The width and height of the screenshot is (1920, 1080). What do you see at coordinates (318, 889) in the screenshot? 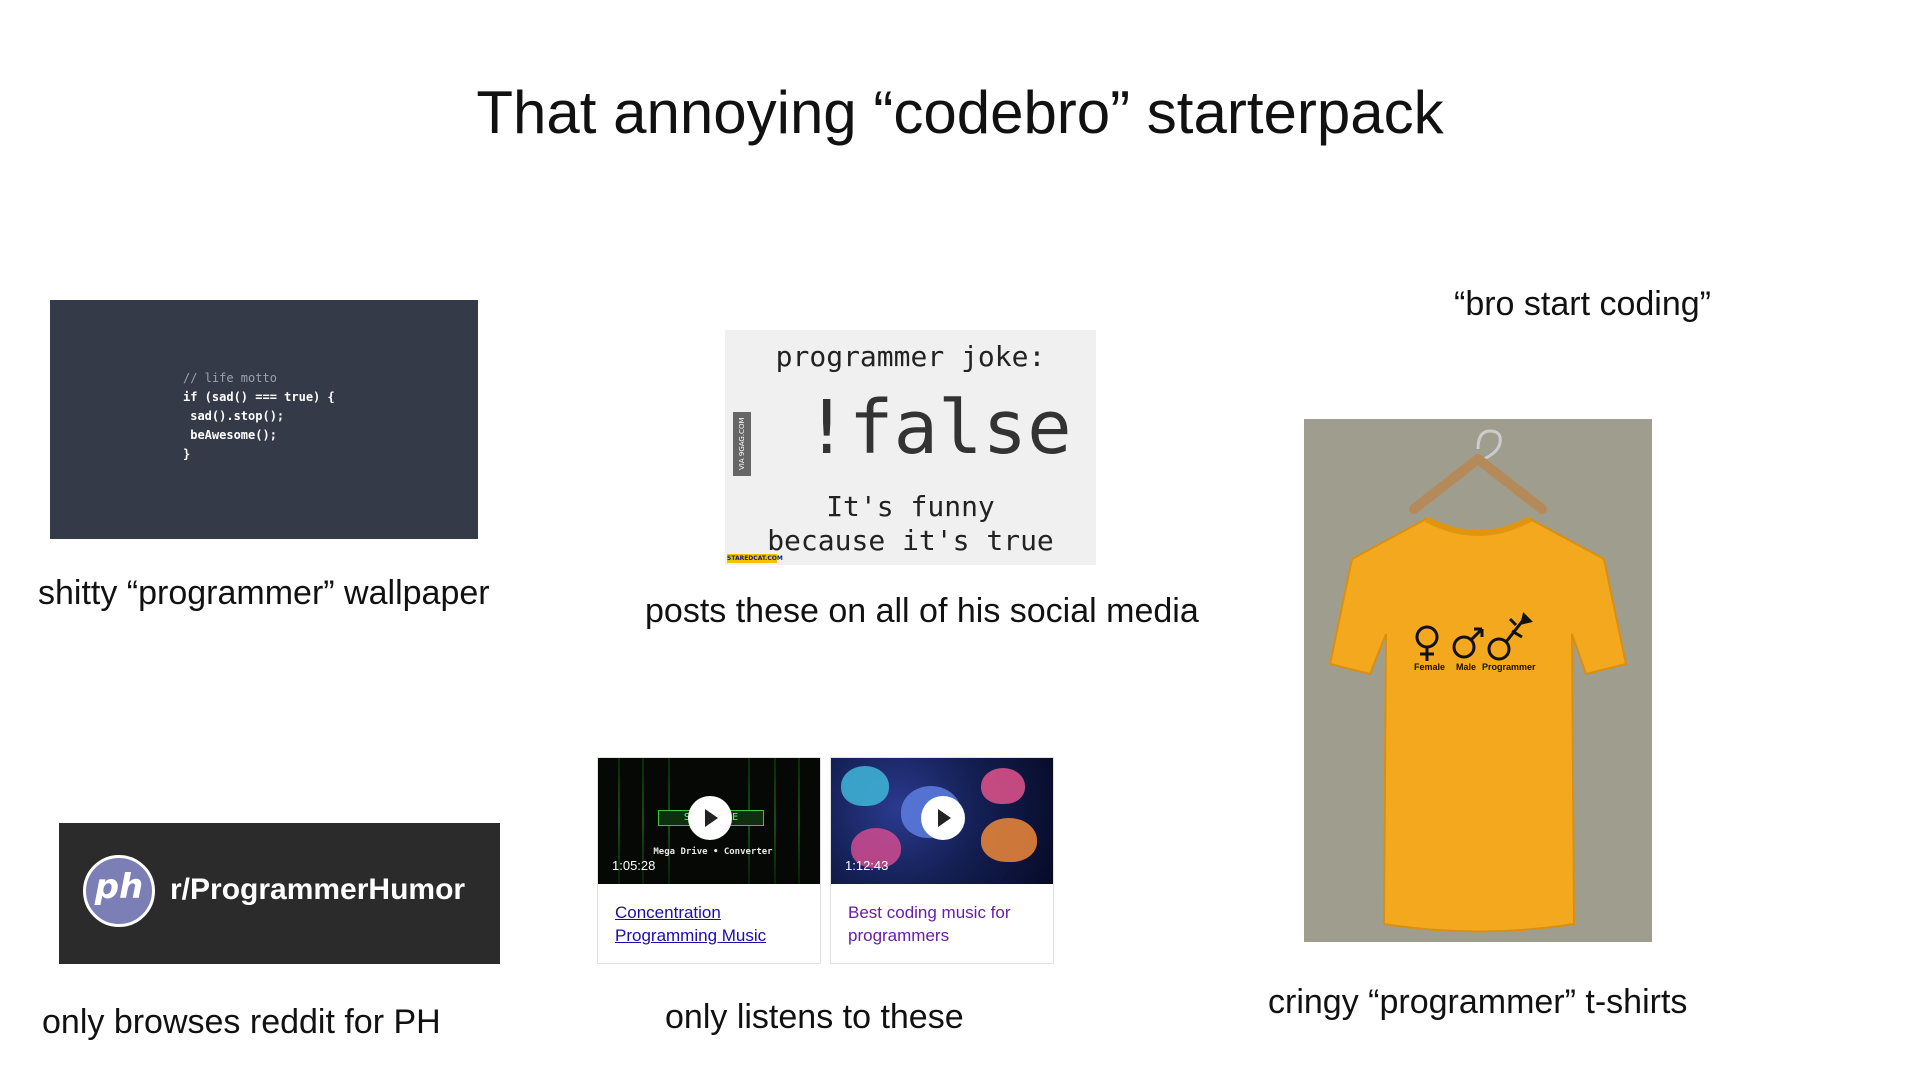
I see `subreddit-name: r/ProgrammerHumor` at bounding box center [318, 889].